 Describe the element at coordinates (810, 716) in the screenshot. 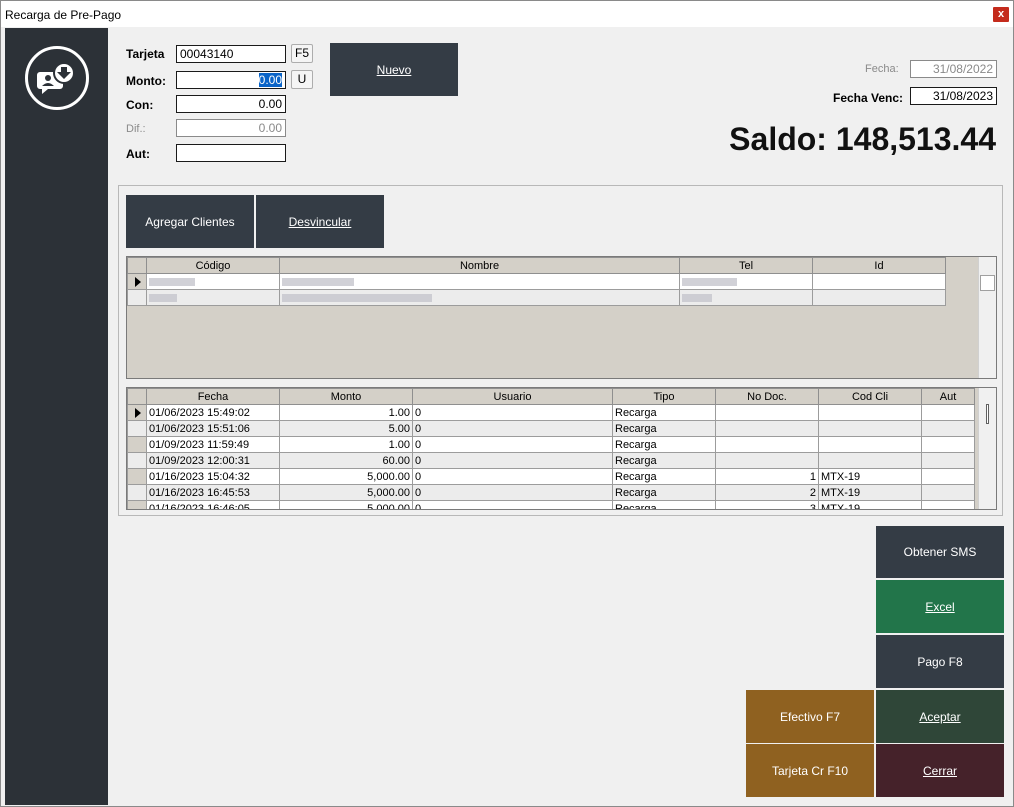

I see `efectivo-button: Efectivo F7` at that location.